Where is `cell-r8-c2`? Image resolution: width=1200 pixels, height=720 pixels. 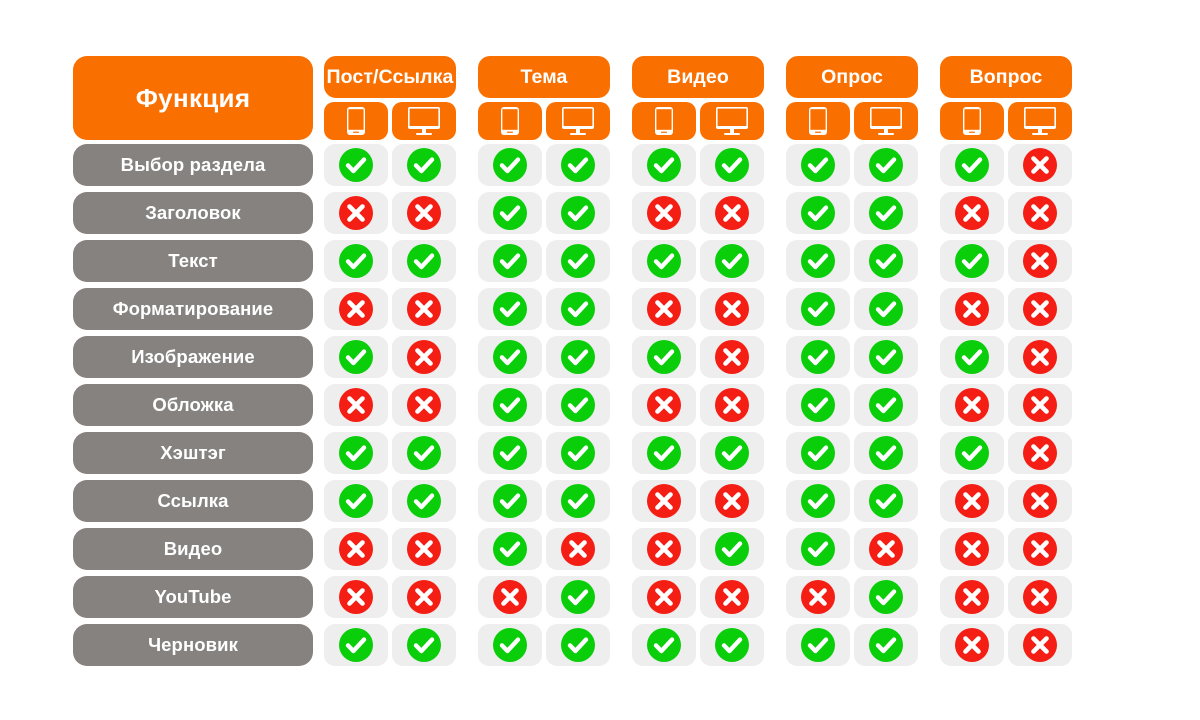
cell-r8-c2 is located at coordinates (424, 501).